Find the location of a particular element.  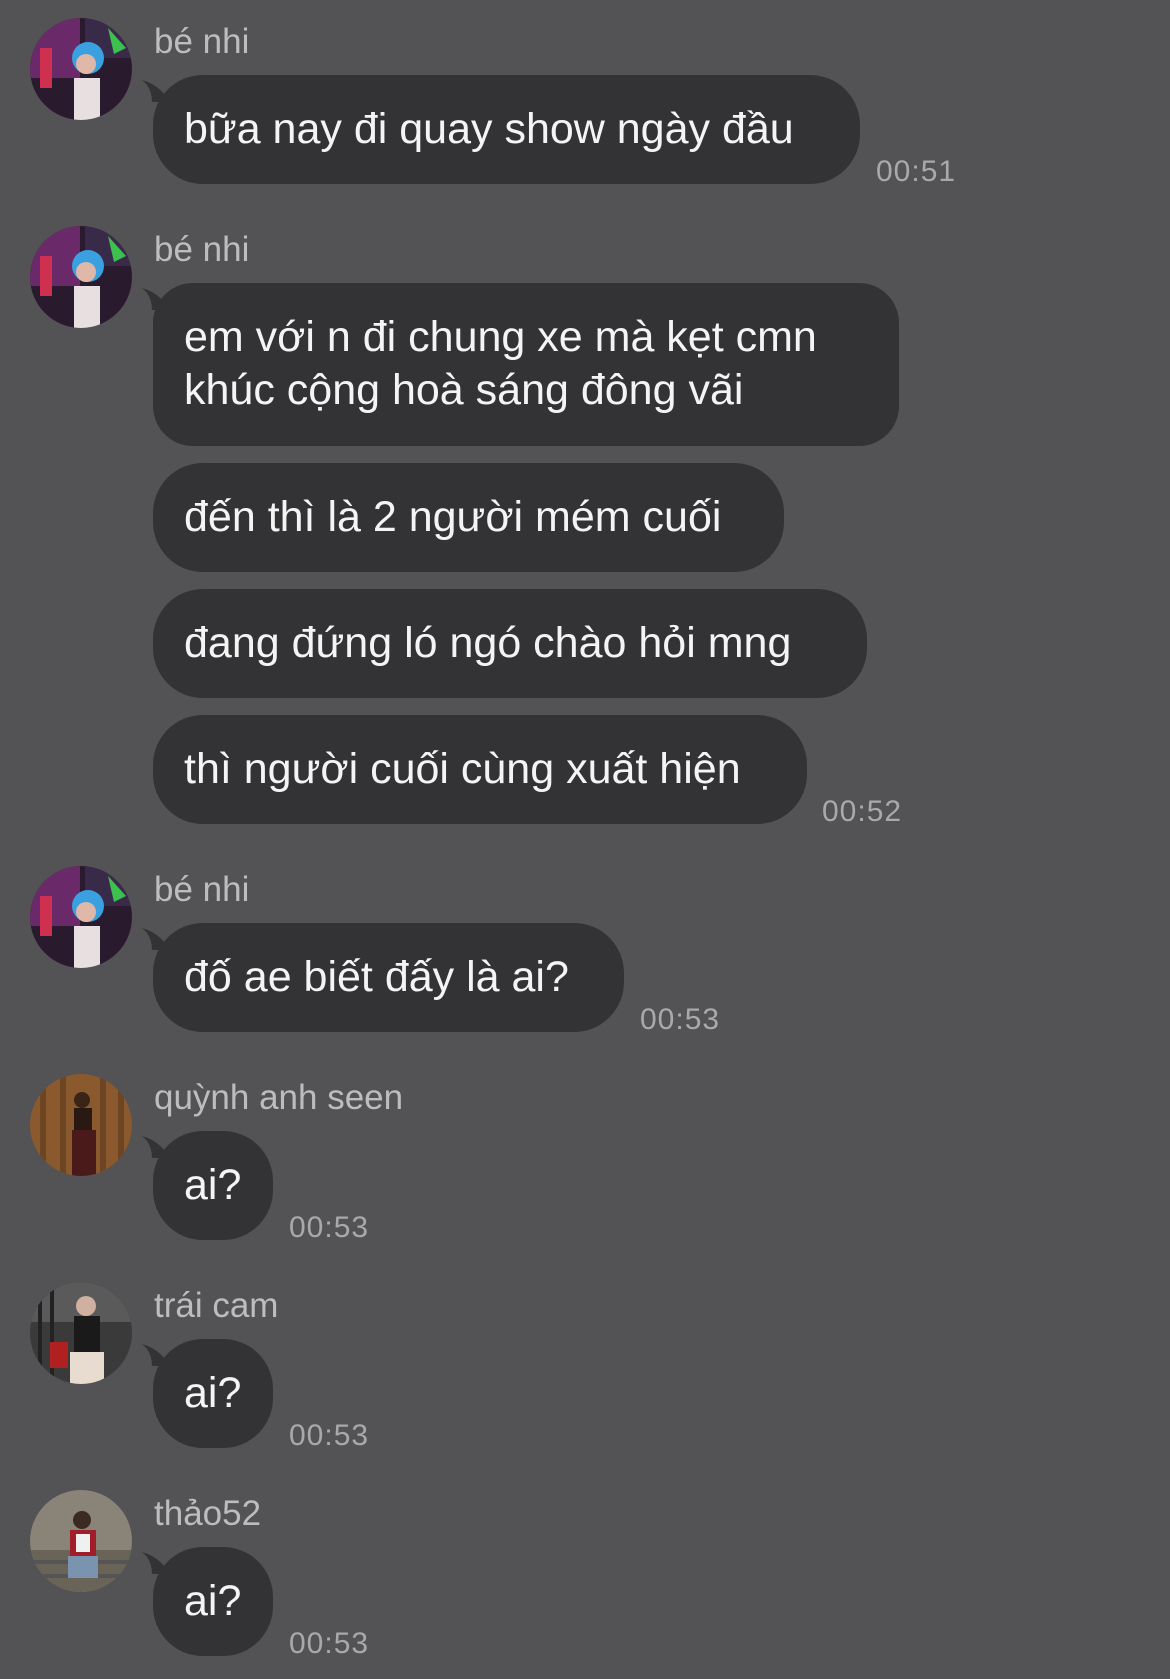

sender-name: quỳnh anh seen is located at coordinates (279, 1097).